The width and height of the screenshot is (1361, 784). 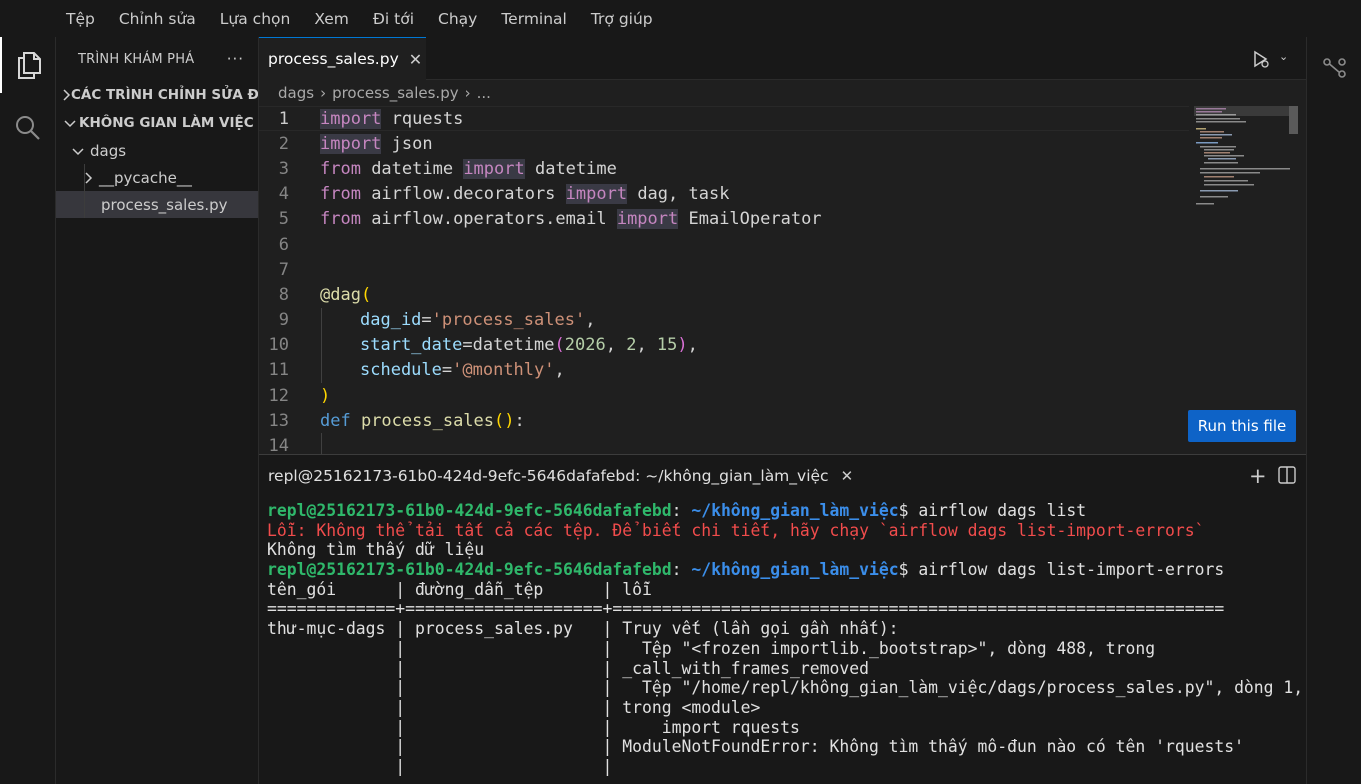 What do you see at coordinates (1242, 426) in the screenshot?
I see `run-this-file-button: Run this file` at bounding box center [1242, 426].